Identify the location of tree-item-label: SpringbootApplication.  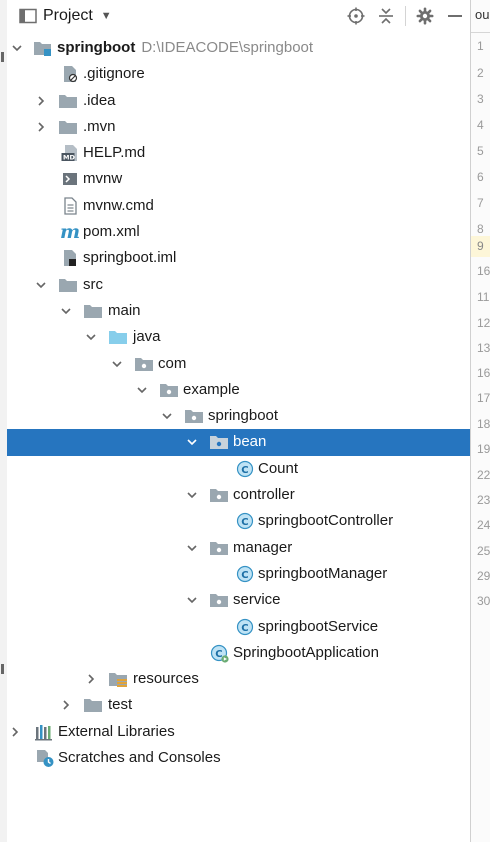
(306, 652).